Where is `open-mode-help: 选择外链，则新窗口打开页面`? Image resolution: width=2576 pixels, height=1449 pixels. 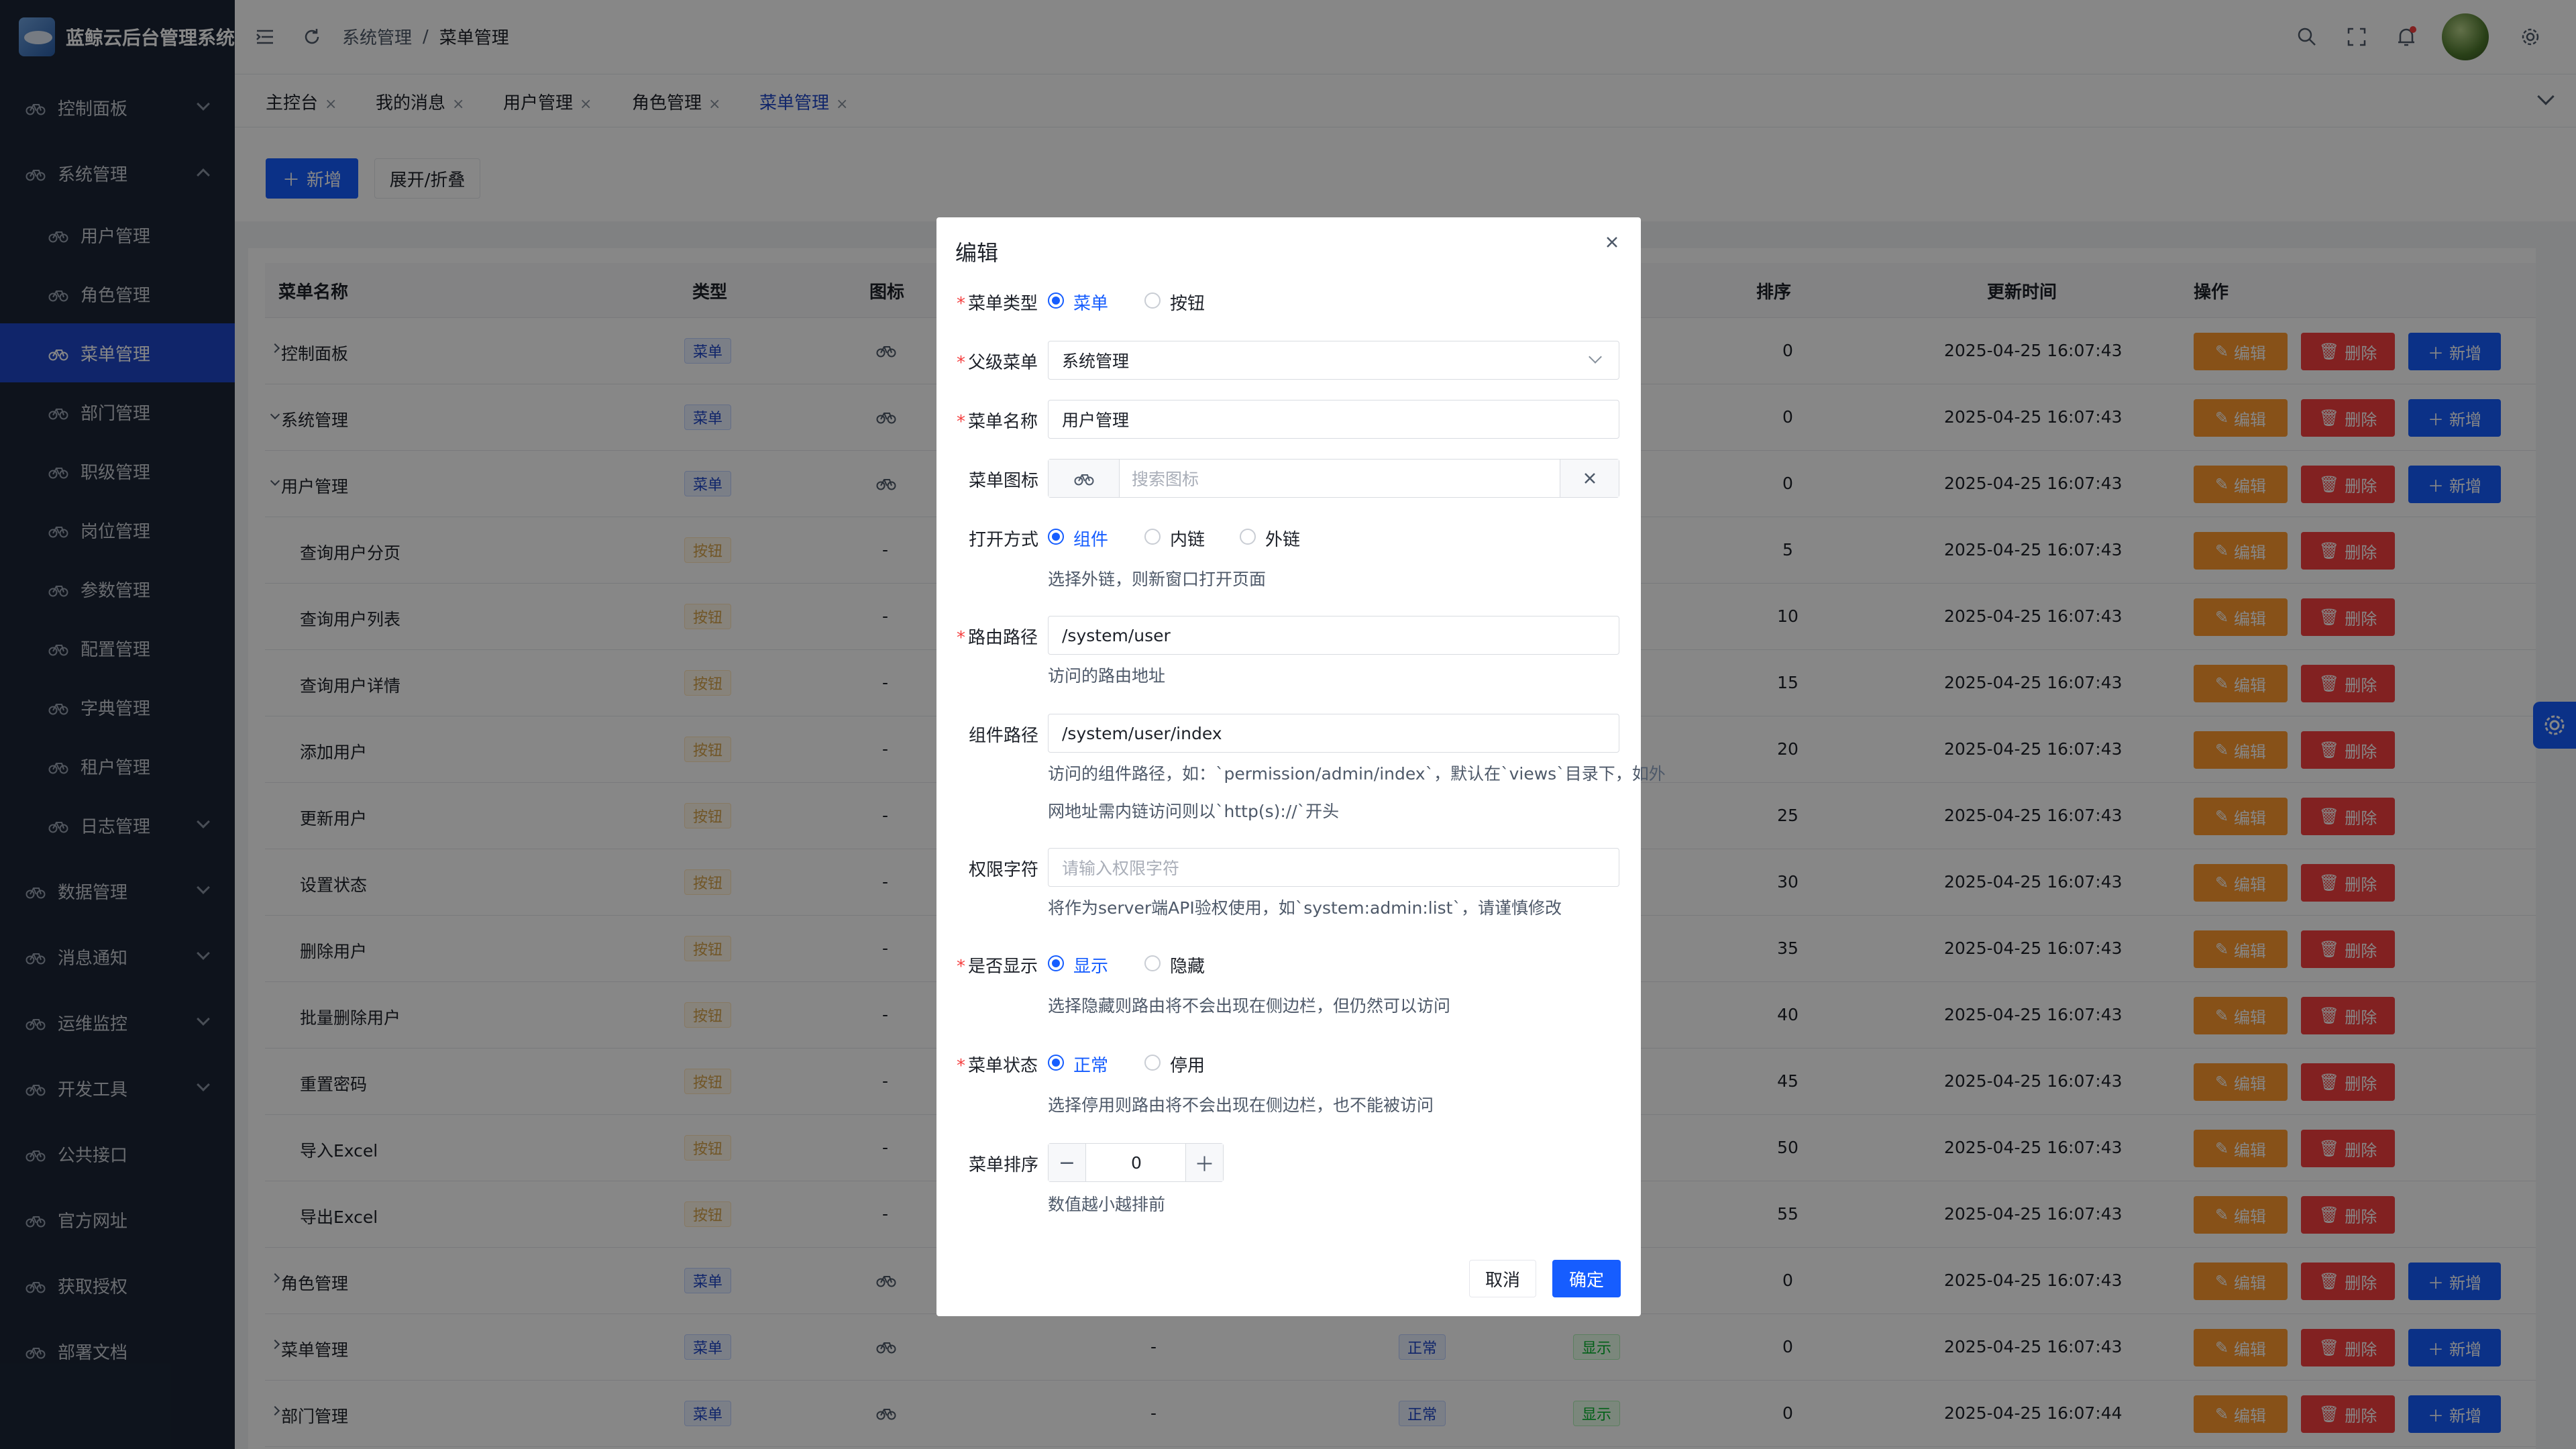 open-mode-help: 选择外链，则新窗口打开页面 is located at coordinates (1157, 579).